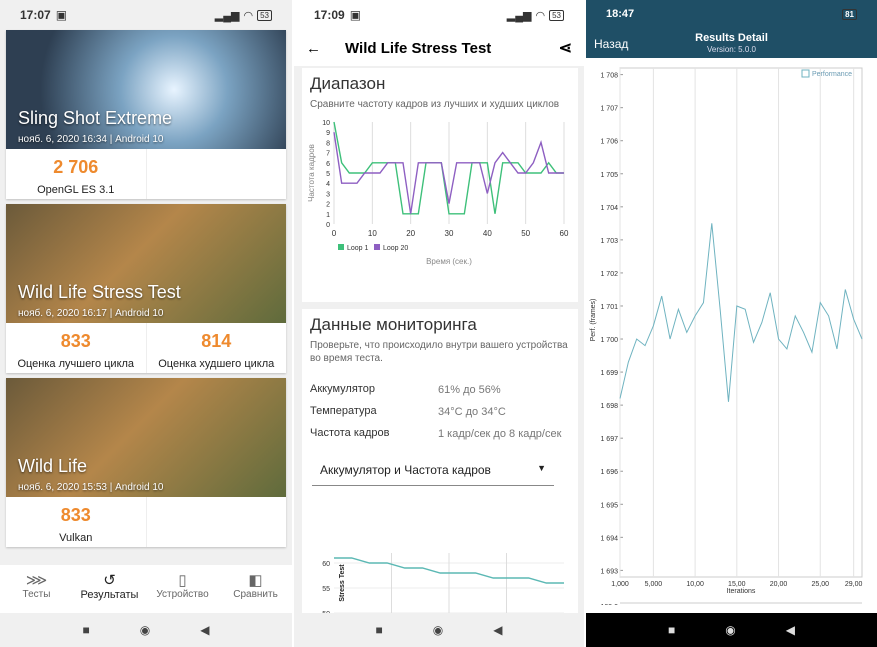 The height and width of the screenshot is (647, 877). I want to click on x-tick-label: 25,00, so click(821, 584).